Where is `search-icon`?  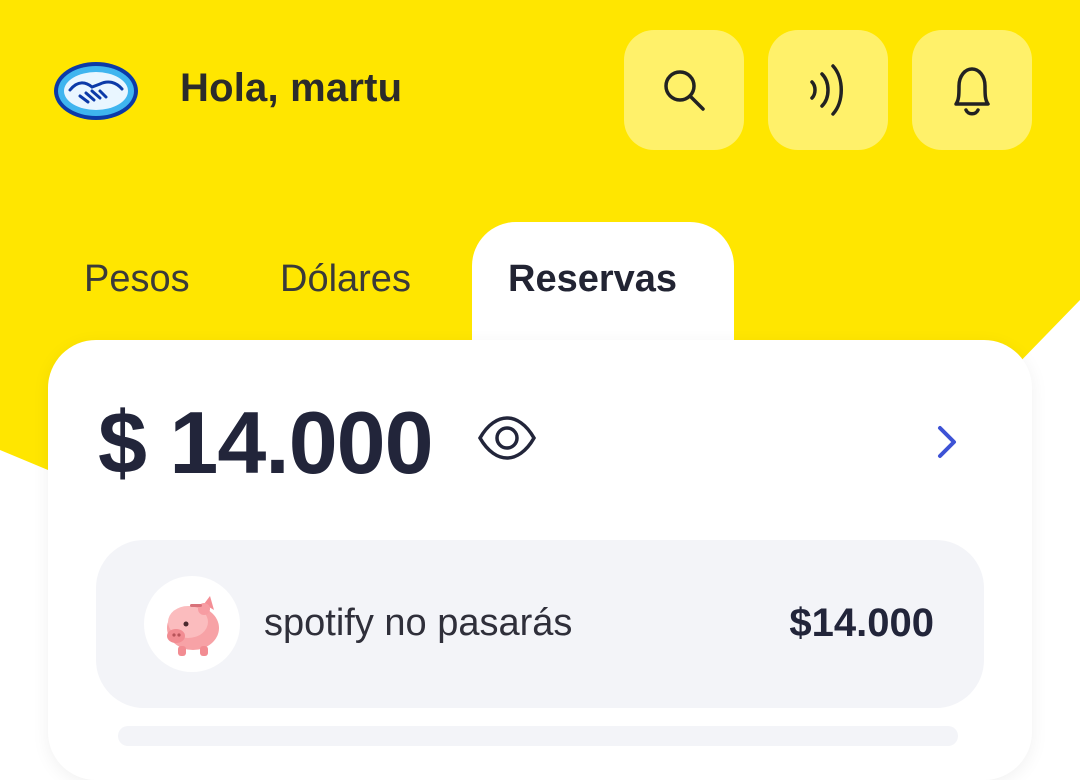 search-icon is located at coordinates (684, 90).